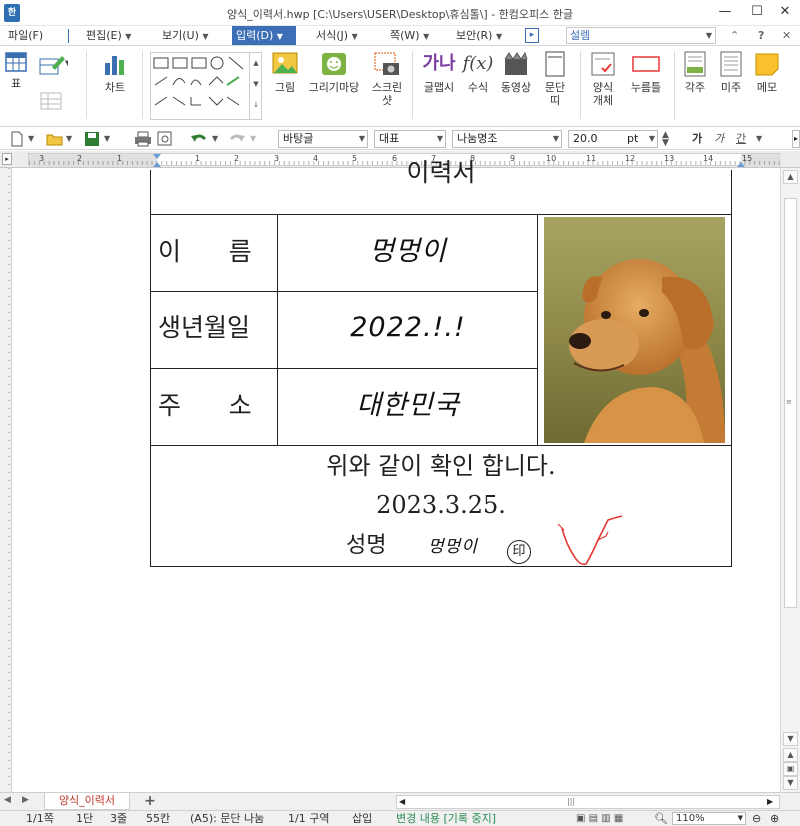 This screenshot has height=826, width=800. Describe the element at coordinates (695, 72) in the screenshot. I see `footnote-button: 각주` at that location.